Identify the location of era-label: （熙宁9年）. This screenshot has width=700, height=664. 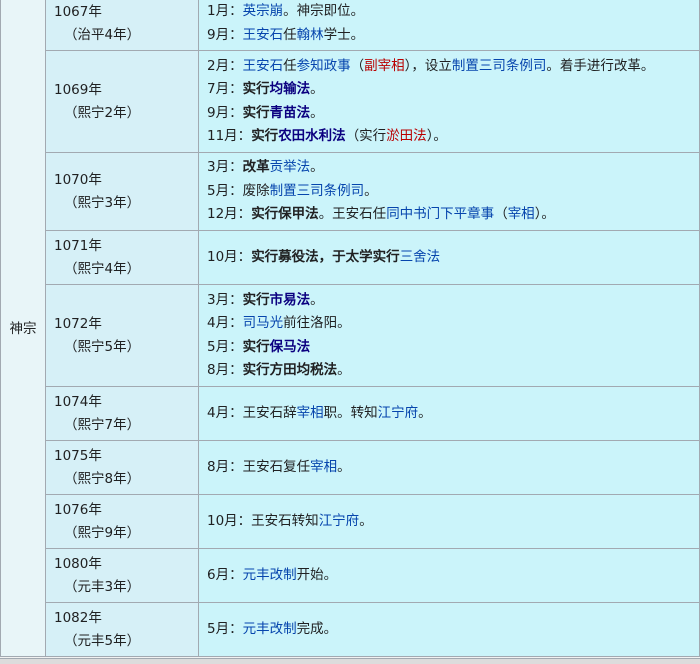
(102, 532).